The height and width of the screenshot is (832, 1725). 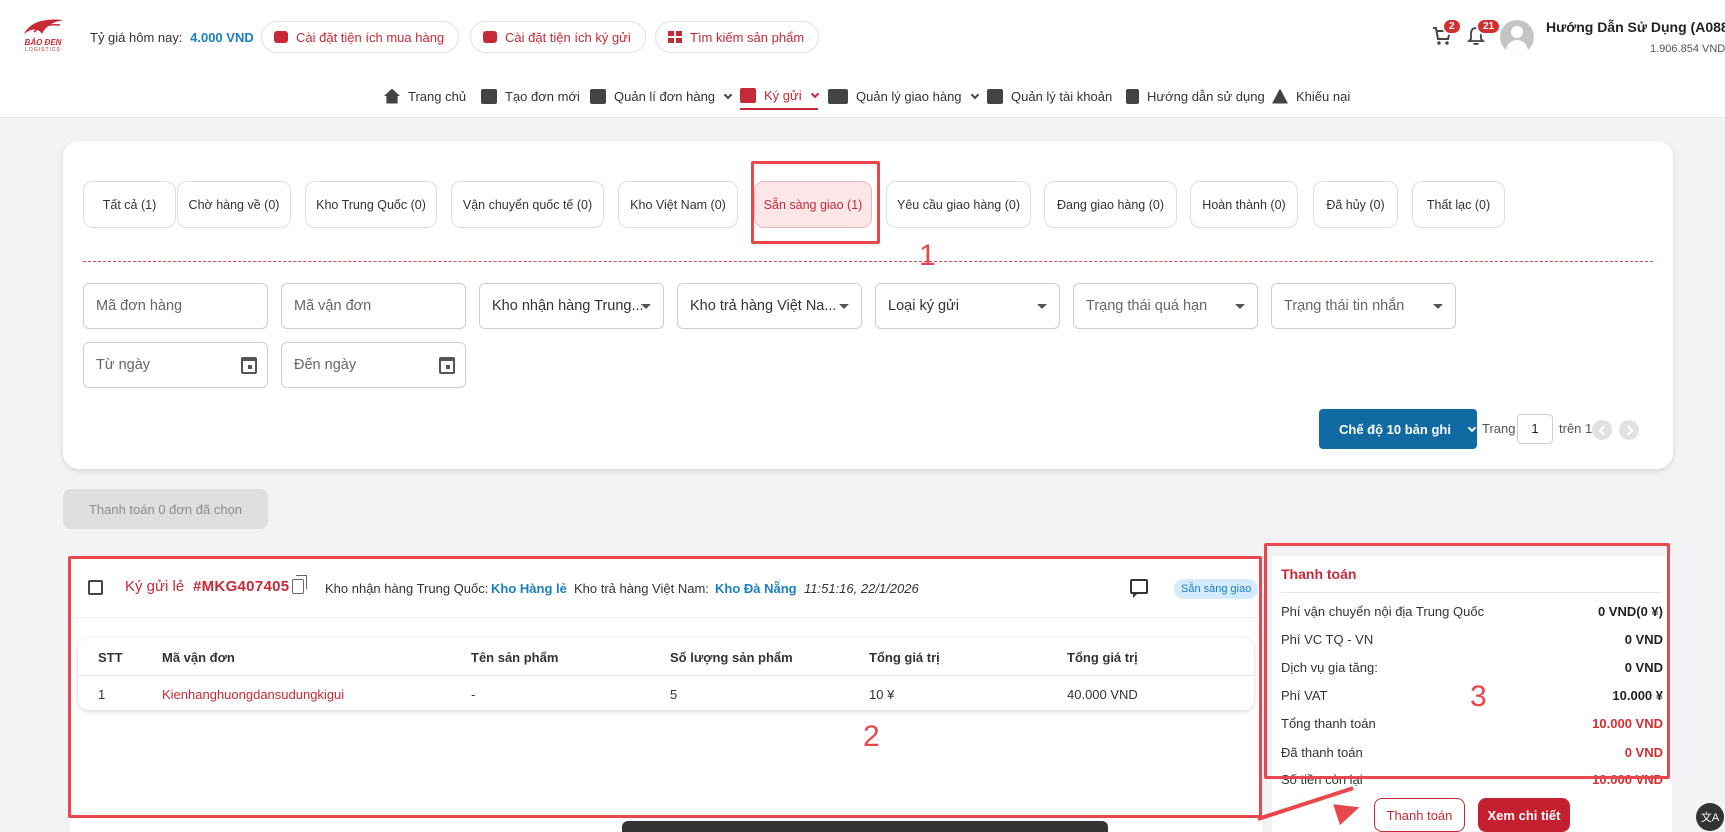 I want to click on notification-button: 21, so click(x=1484, y=33).